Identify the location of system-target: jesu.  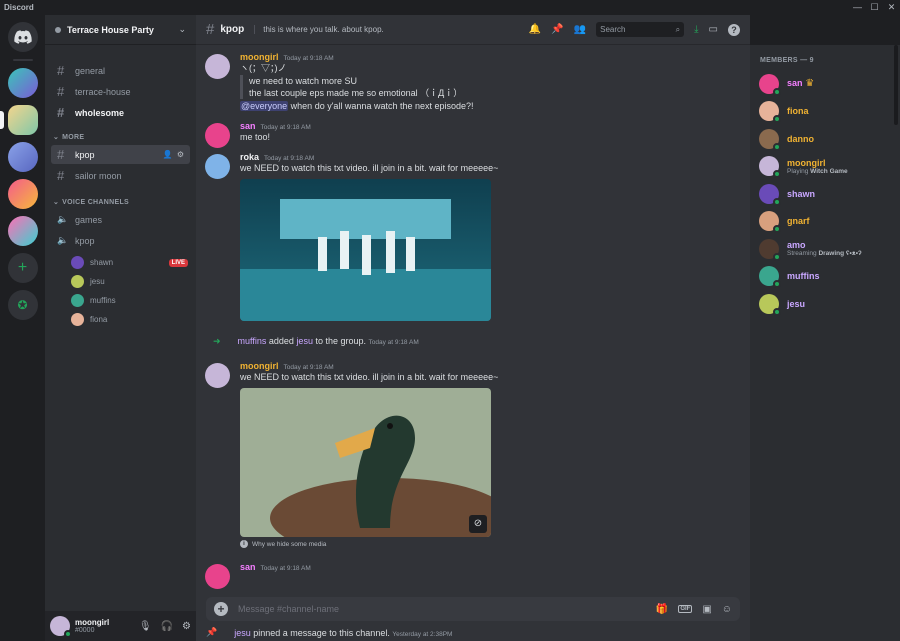
(304, 341).